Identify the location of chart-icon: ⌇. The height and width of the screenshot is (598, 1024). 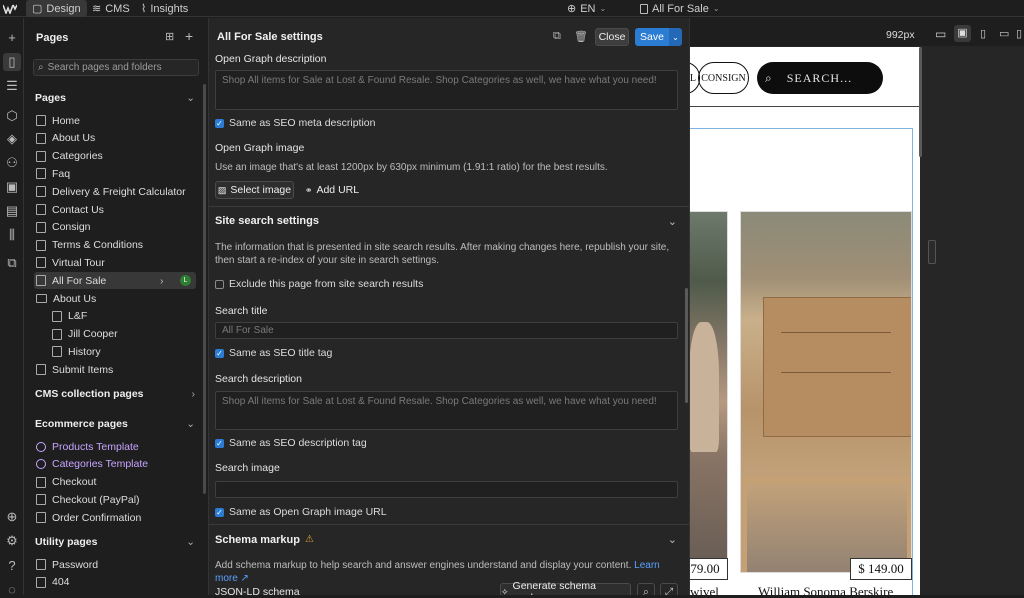
(144, 9).